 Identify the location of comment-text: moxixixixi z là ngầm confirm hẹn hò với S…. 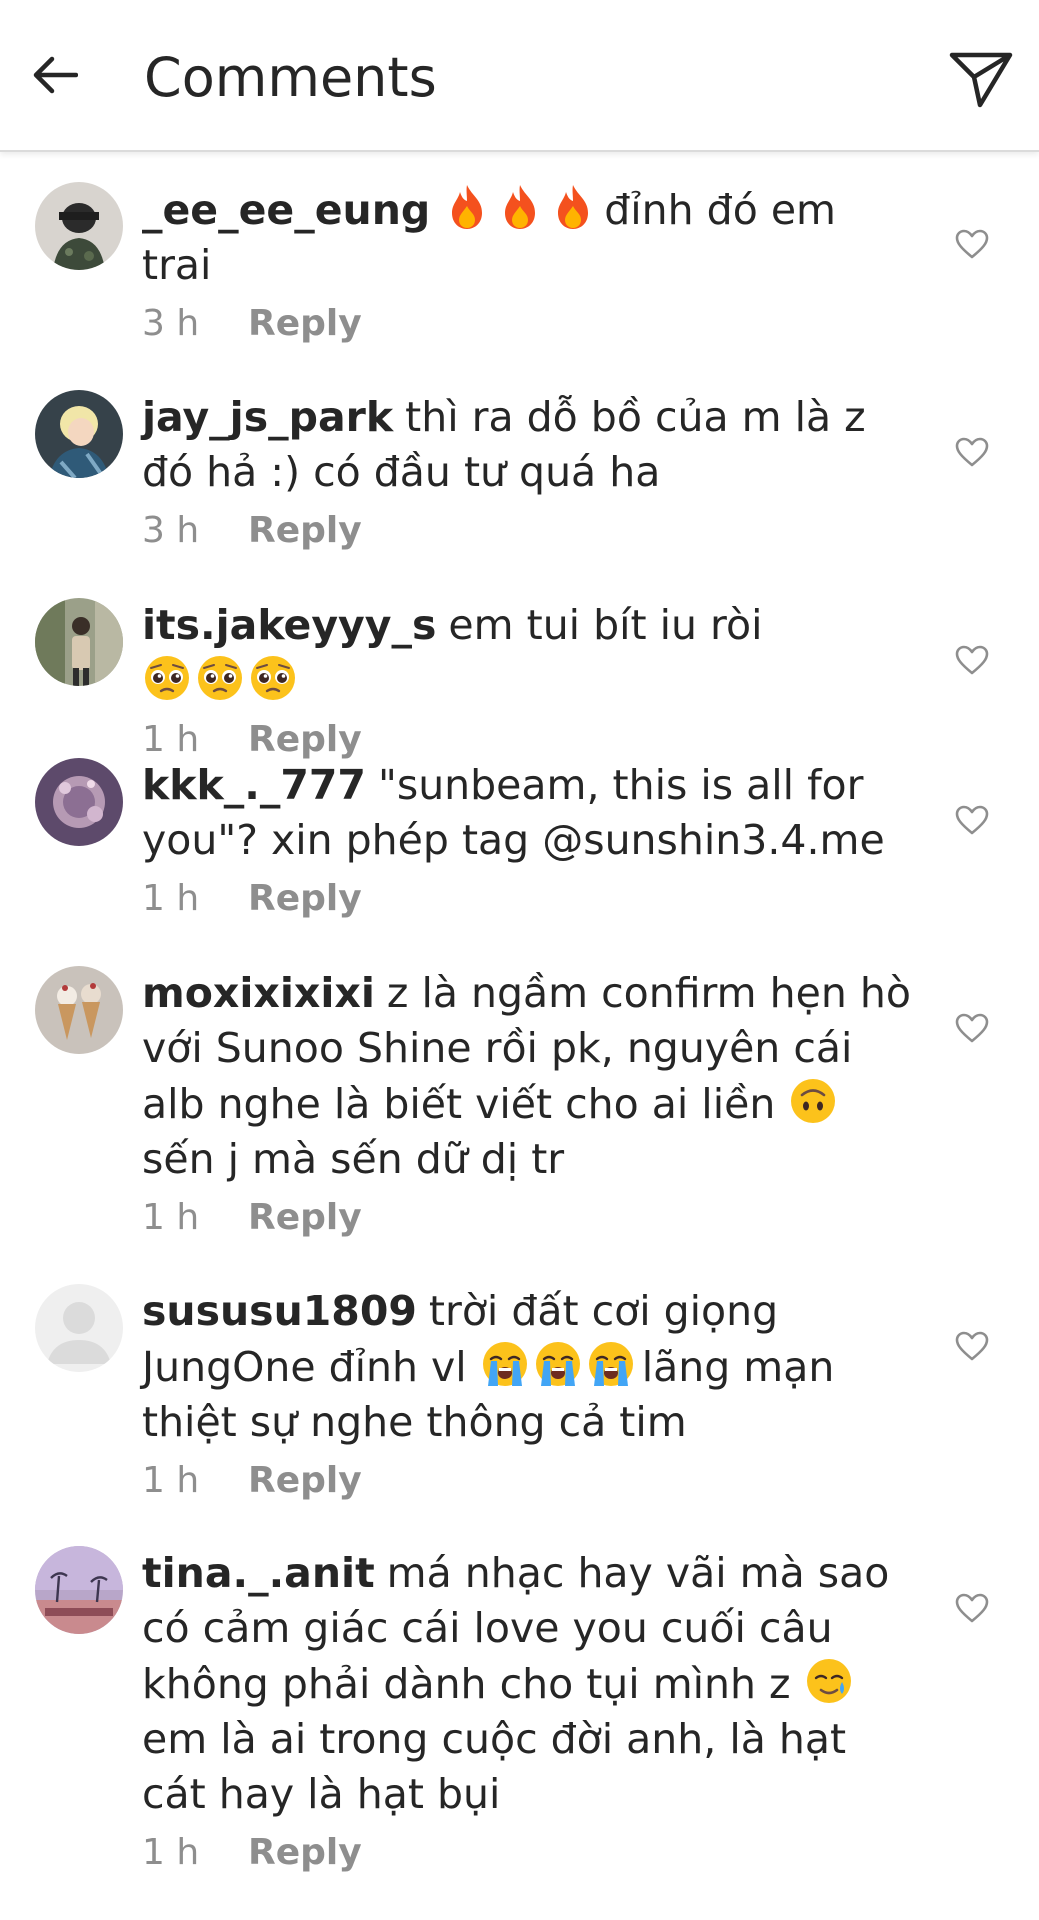
(527, 1076).